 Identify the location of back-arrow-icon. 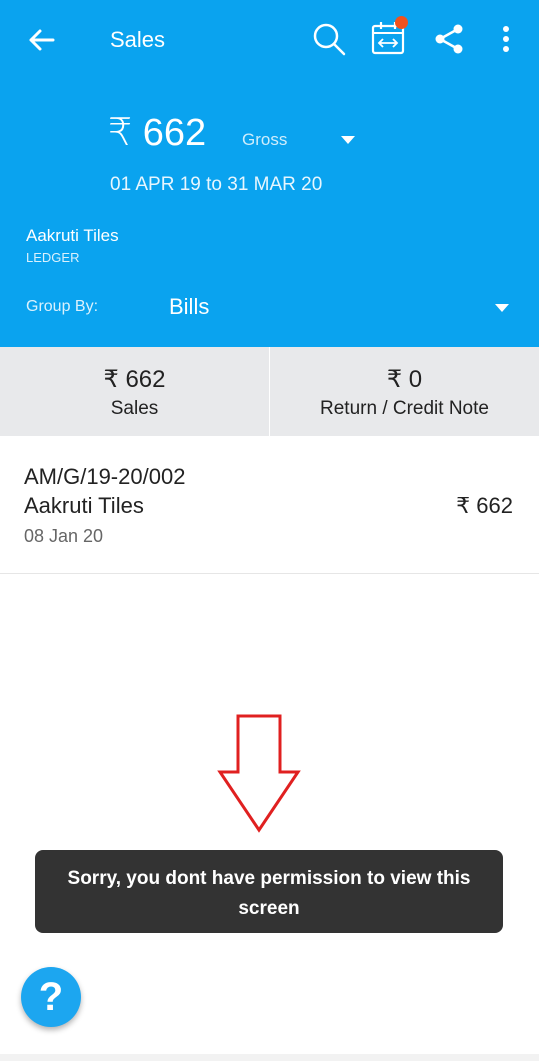
(42, 40).